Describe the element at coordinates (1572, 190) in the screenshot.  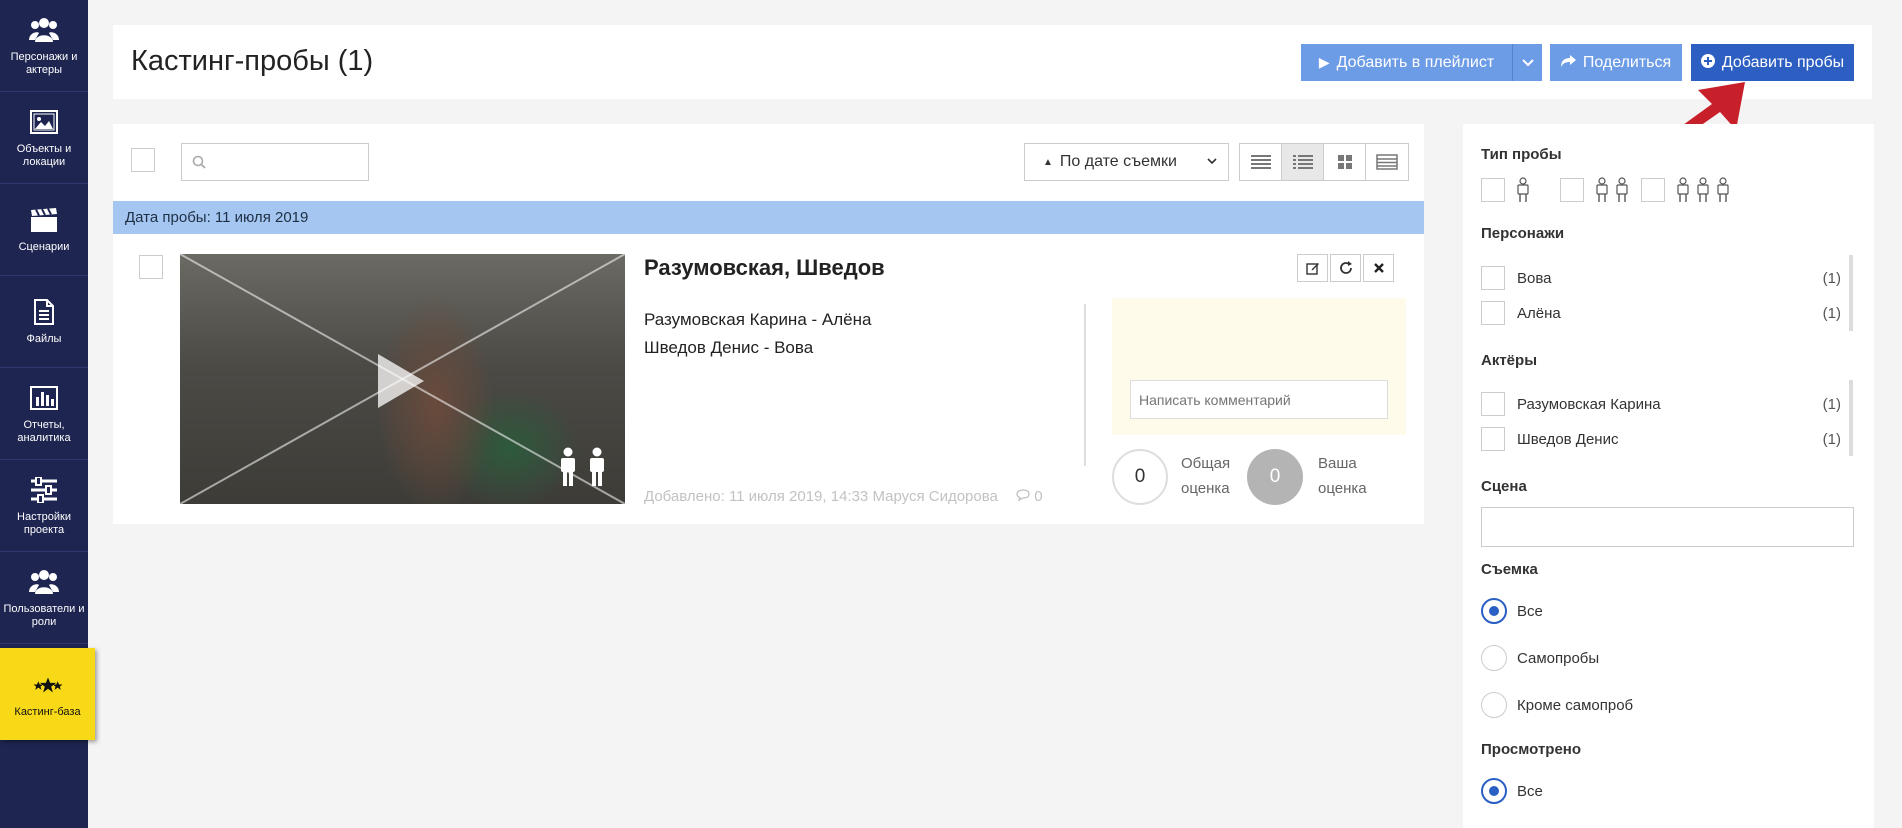
I see `type-pair-checkbox` at that location.